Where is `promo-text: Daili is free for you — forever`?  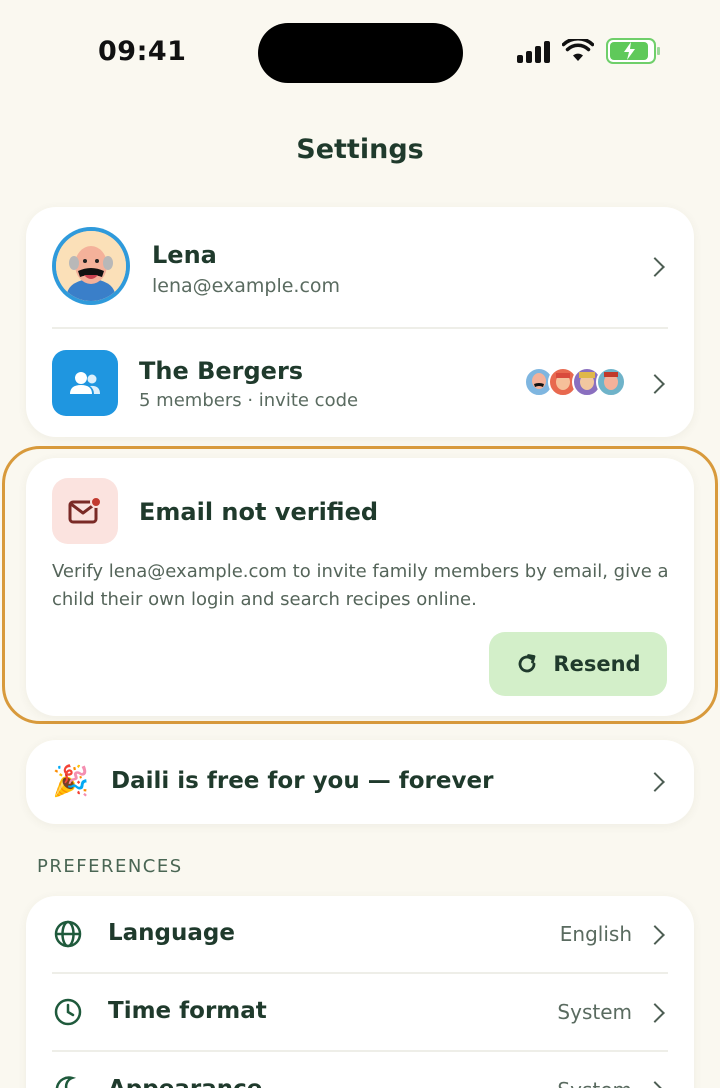 promo-text: Daili is free for you — forever is located at coordinates (302, 781).